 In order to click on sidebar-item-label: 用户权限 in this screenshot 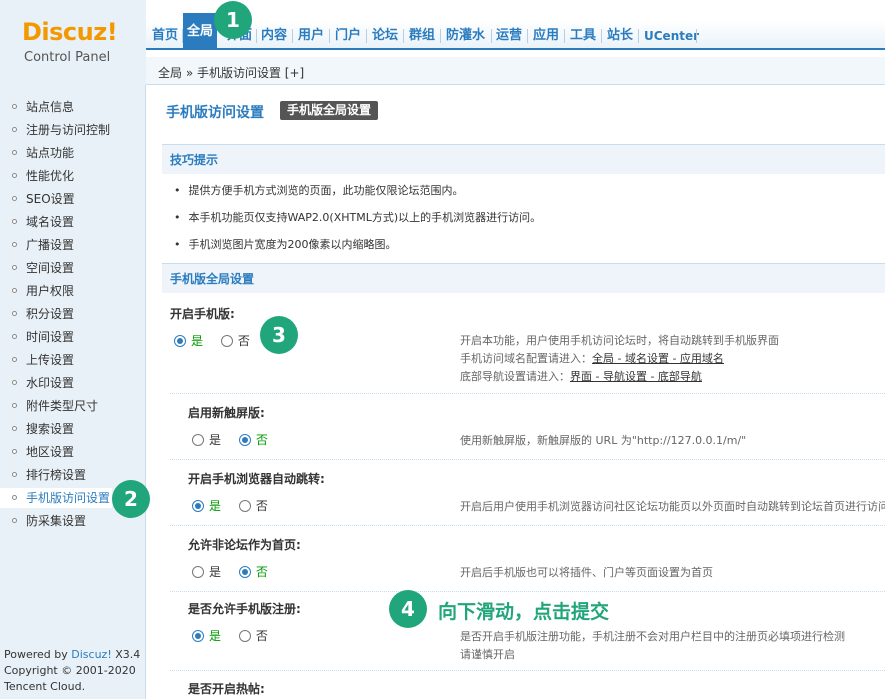, I will do `click(50, 291)`.